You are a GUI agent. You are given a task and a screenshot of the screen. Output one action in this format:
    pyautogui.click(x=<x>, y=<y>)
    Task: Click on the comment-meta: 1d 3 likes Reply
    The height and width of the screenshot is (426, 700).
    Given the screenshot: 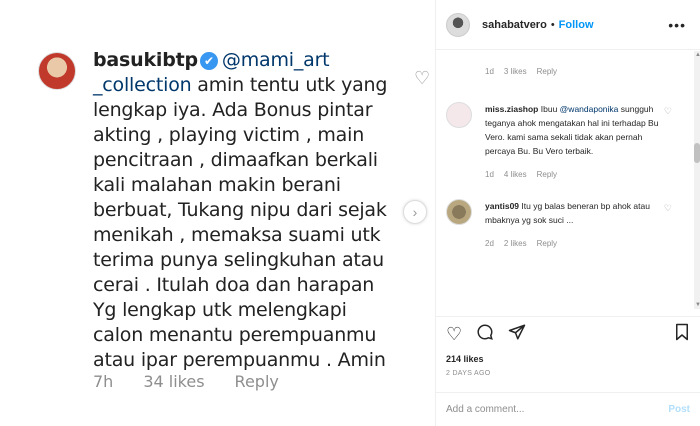 What is the action you would take?
    pyautogui.click(x=565, y=71)
    